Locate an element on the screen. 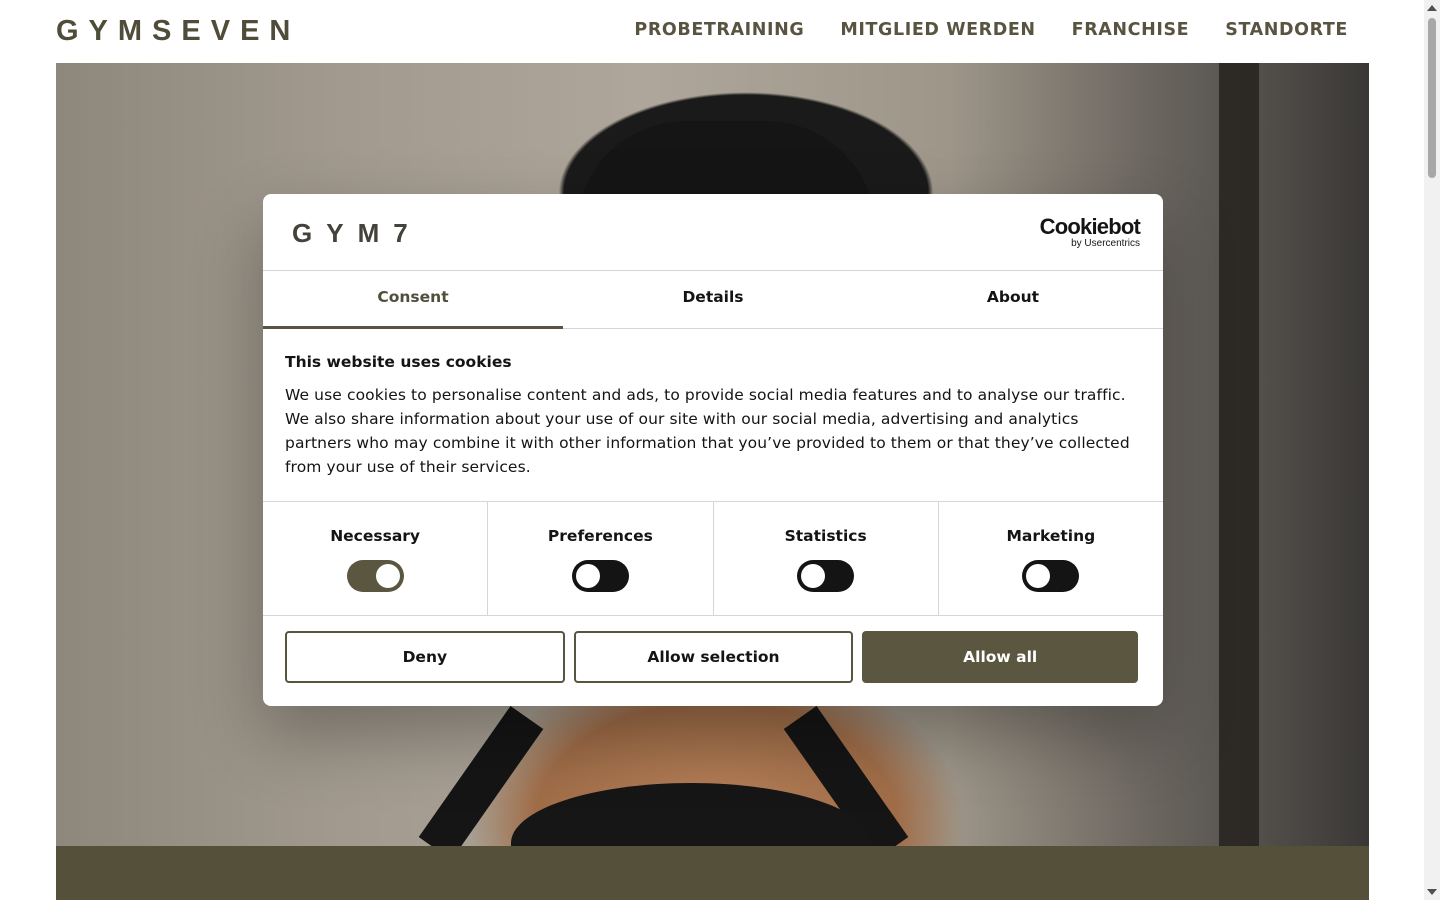 The image size is (1440, 900). allow-selection-button: Allow selection is located at coordinates (713, 657).